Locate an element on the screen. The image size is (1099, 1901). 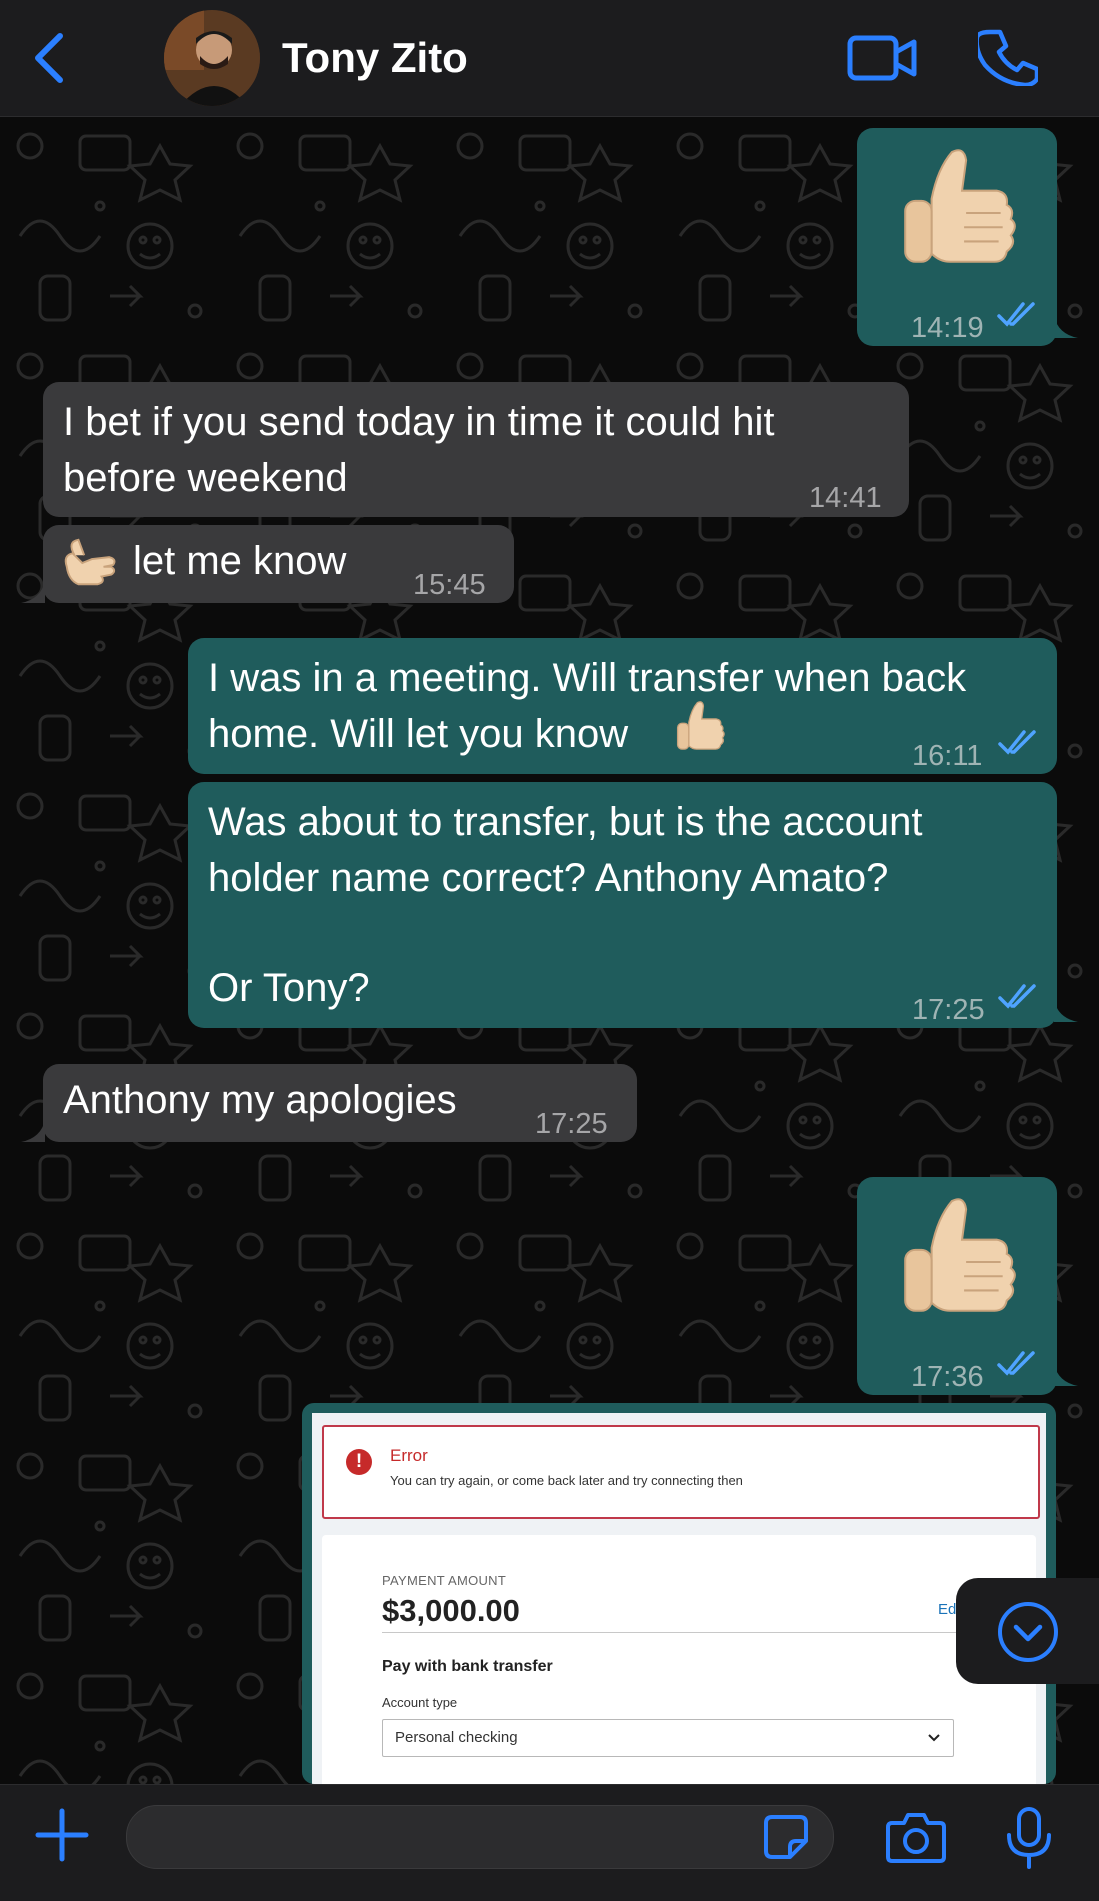
contact-name: Tony Zito is located at coordinates (375, 58).